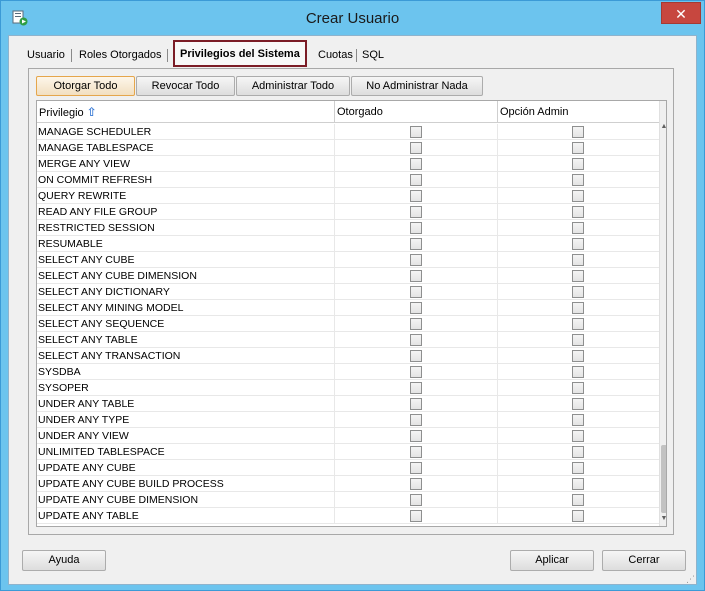  Describe the element at coordinates (348, 132) in the screenshot. I see `table-row: MANAGE SCHEDULER` at that location.